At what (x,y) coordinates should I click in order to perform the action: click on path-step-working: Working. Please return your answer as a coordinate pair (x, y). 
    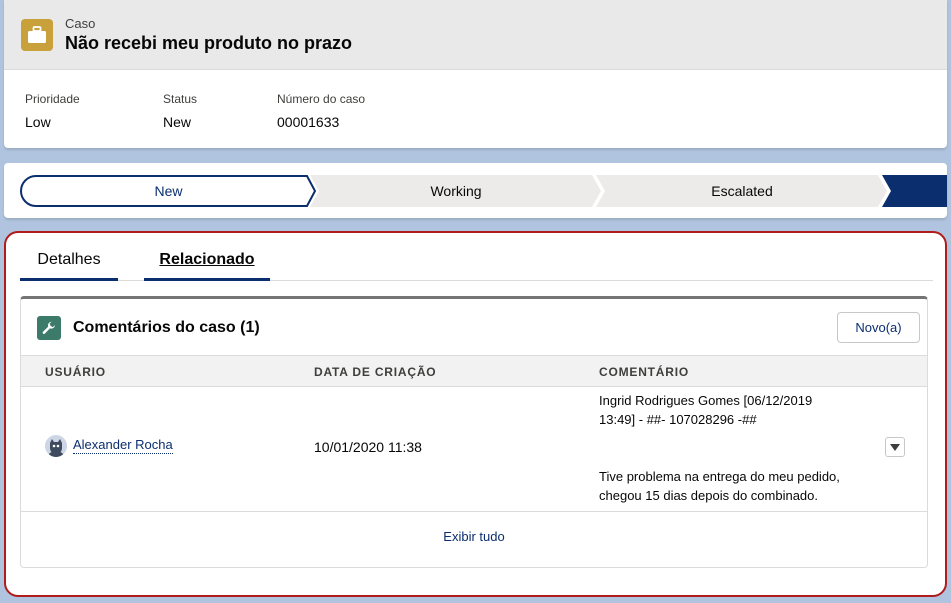
    Looking at the image, I should click on (456, 191).